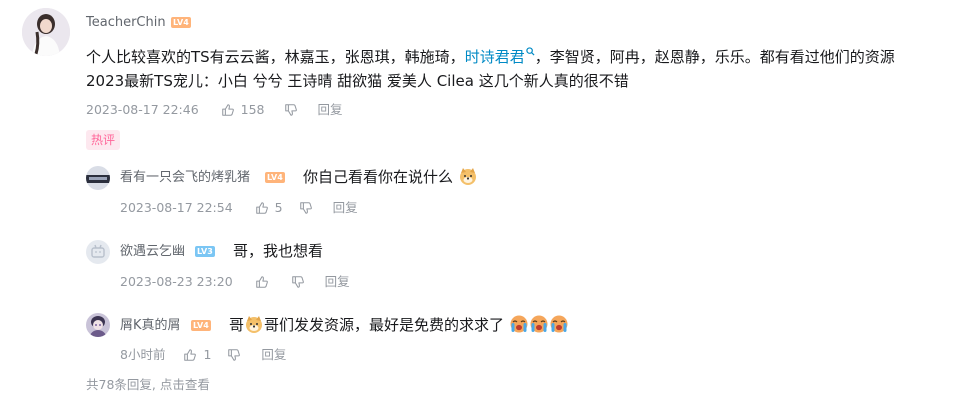 The width and height of the screenshot is (974, 411). What do you see at coordinates (205, 251) in the screenshot?
I see `level-badge: LV3` at bounding box center [205, 251].